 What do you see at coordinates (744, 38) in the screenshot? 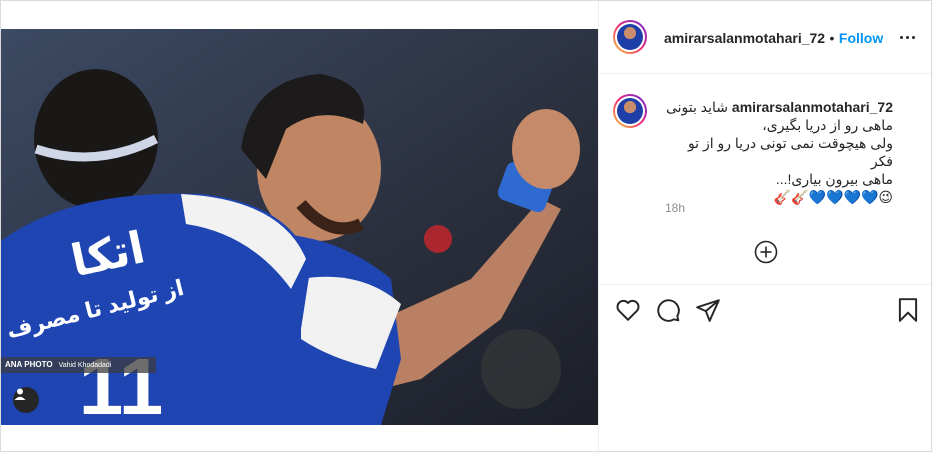
I see `header-username: amirarsalanmotahari_72` at bounding box center [744, 38].